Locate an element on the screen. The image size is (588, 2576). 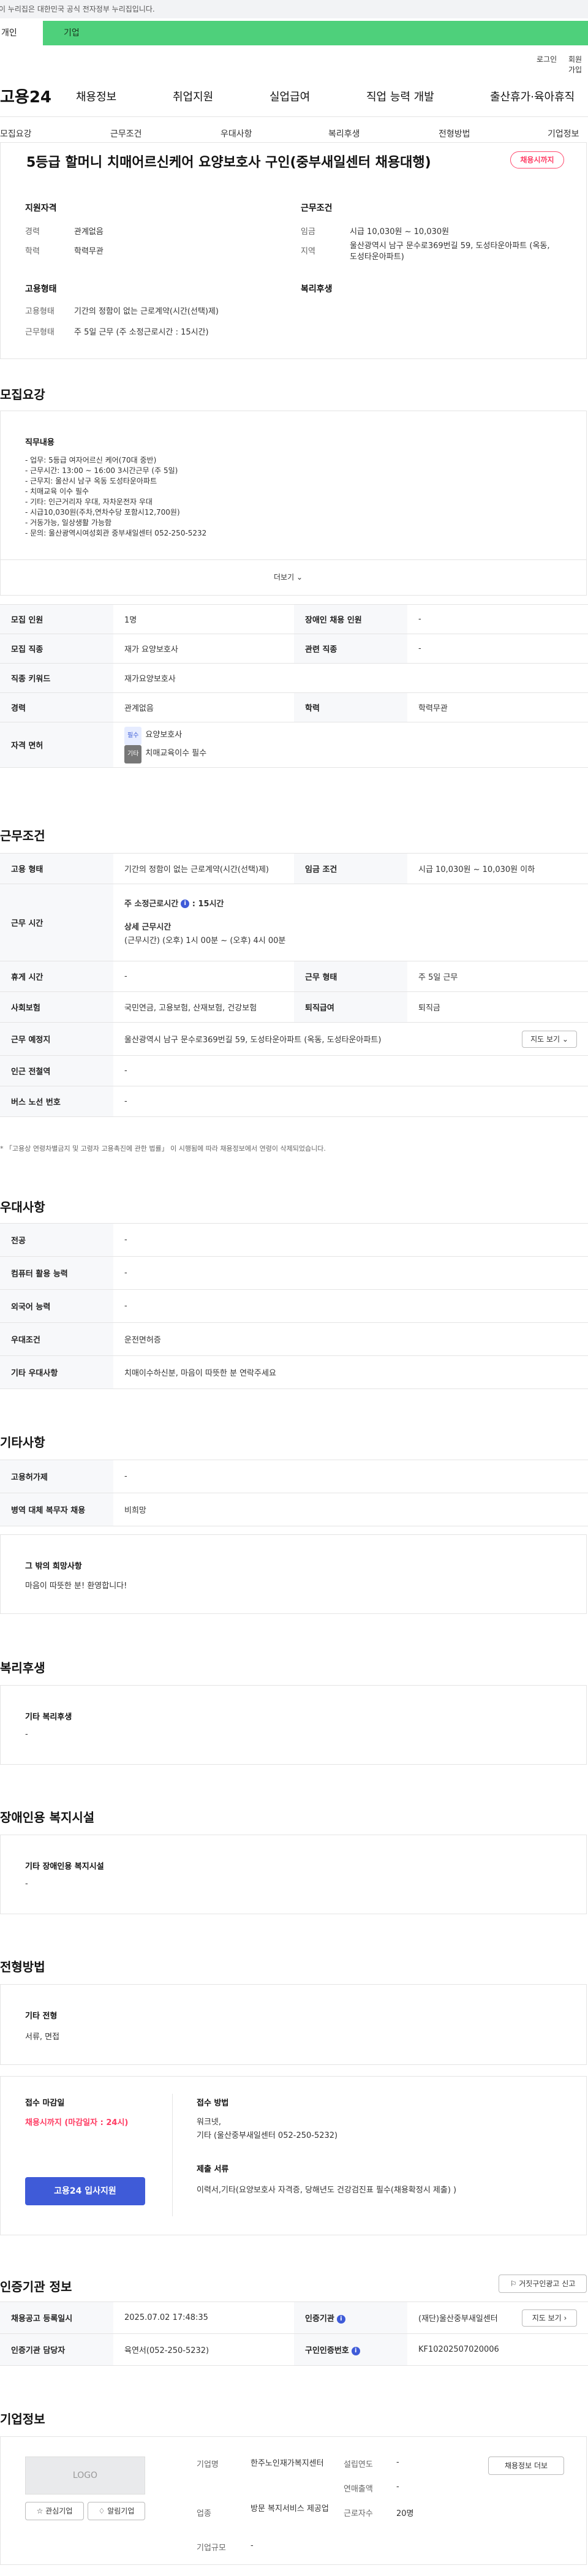
scale-value: - is located at coordinates (253, 2545).